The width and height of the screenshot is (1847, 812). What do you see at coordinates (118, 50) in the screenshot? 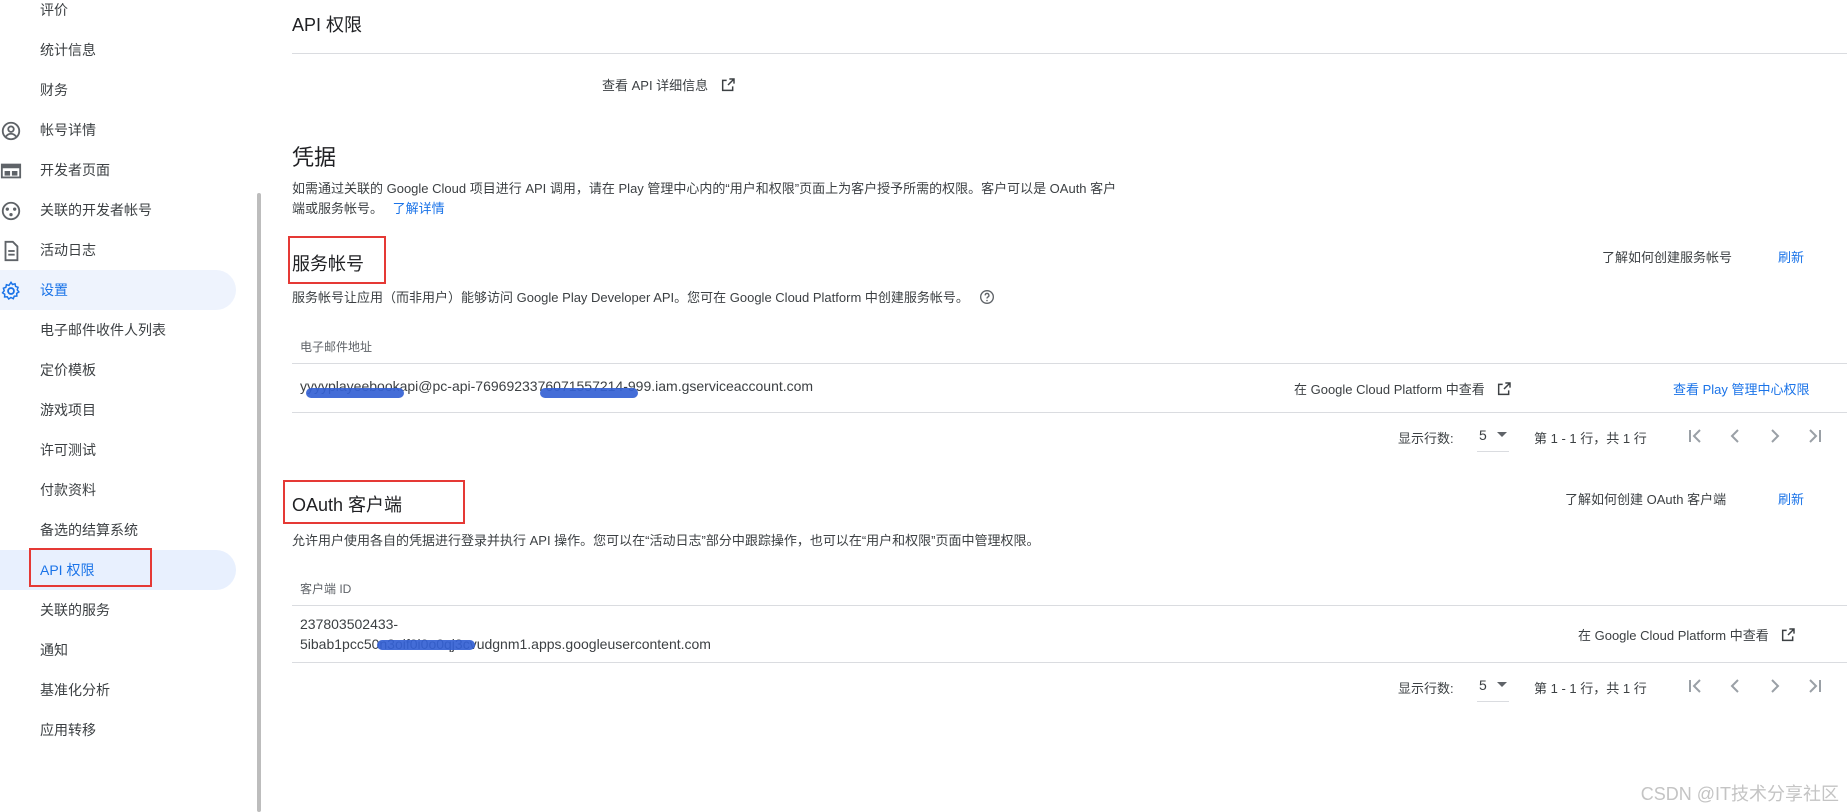
I see `sidebar-item-statistics: 统计信息` at bounding box center [118, 50].